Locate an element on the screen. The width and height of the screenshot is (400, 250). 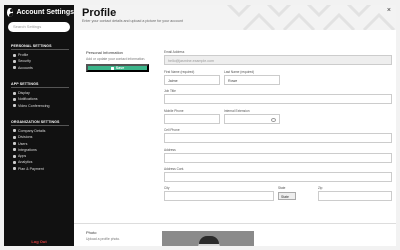
zip-label: Zip is located at coordinates (320, 188).